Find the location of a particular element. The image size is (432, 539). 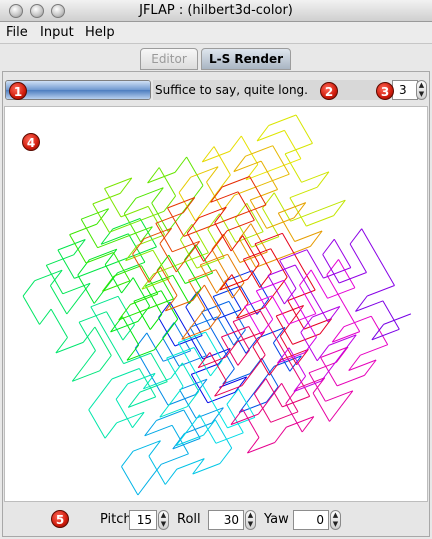

pitch-field: 15 is located at coordinates (143, 520).